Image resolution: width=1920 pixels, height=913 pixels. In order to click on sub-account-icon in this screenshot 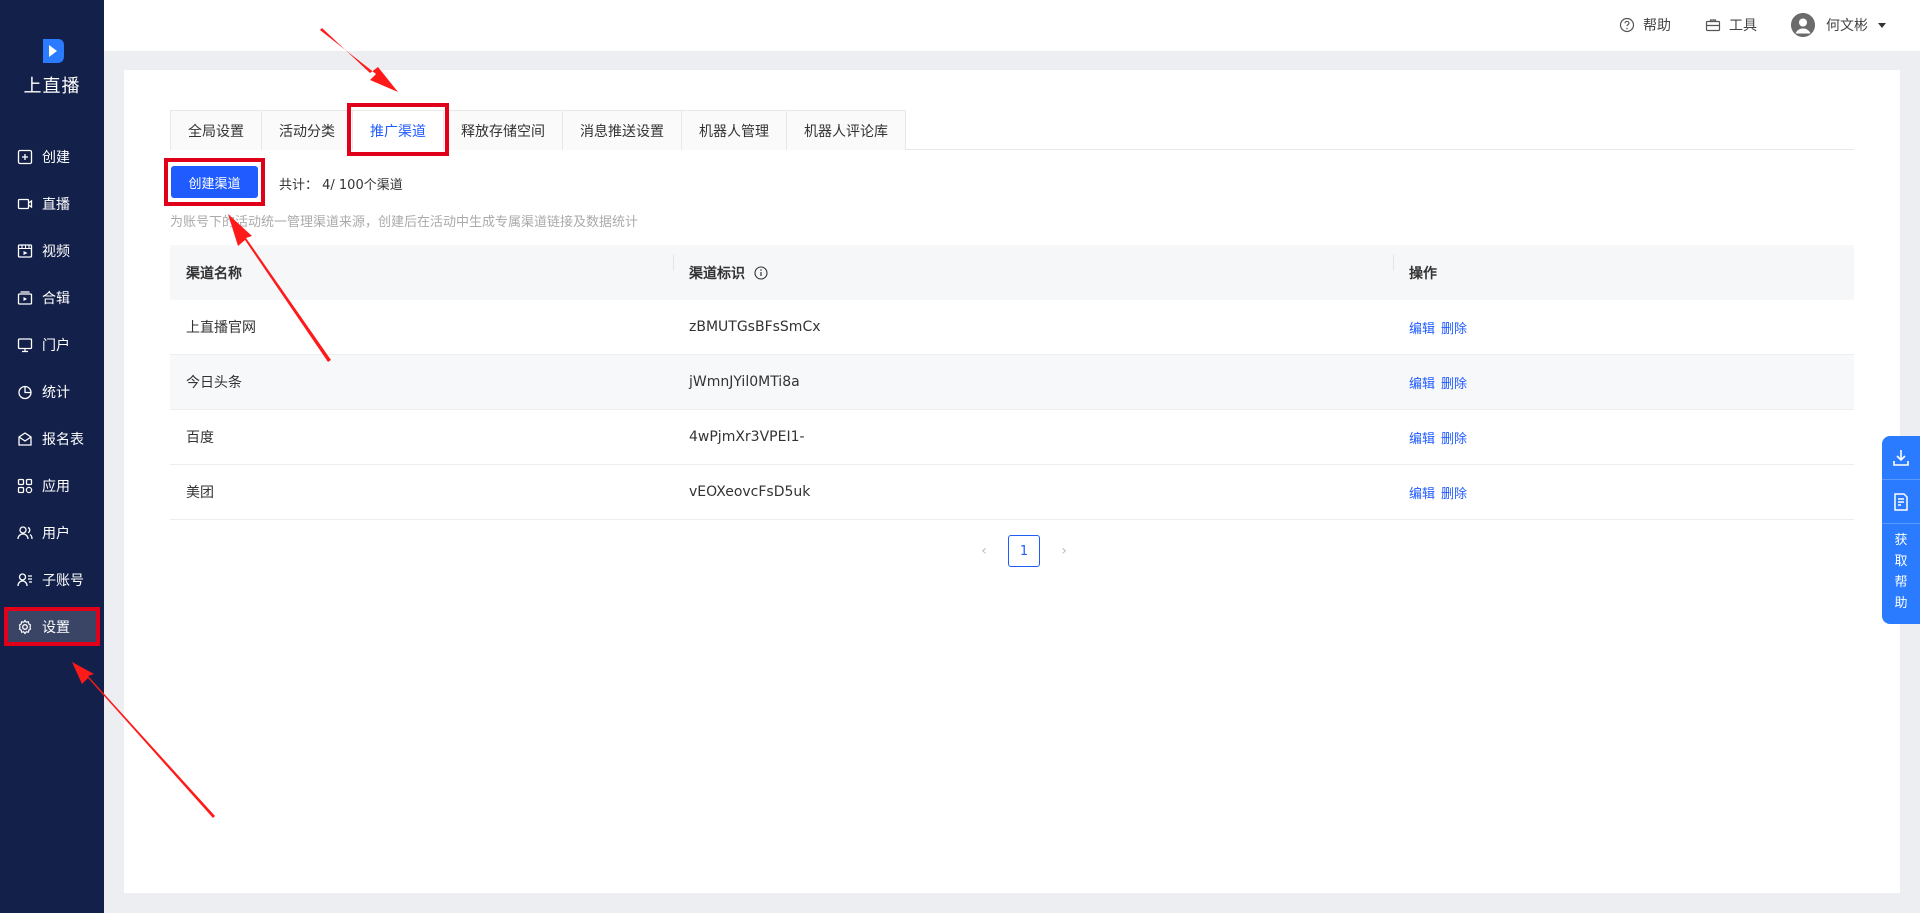, I will do `click(24, 579)`.